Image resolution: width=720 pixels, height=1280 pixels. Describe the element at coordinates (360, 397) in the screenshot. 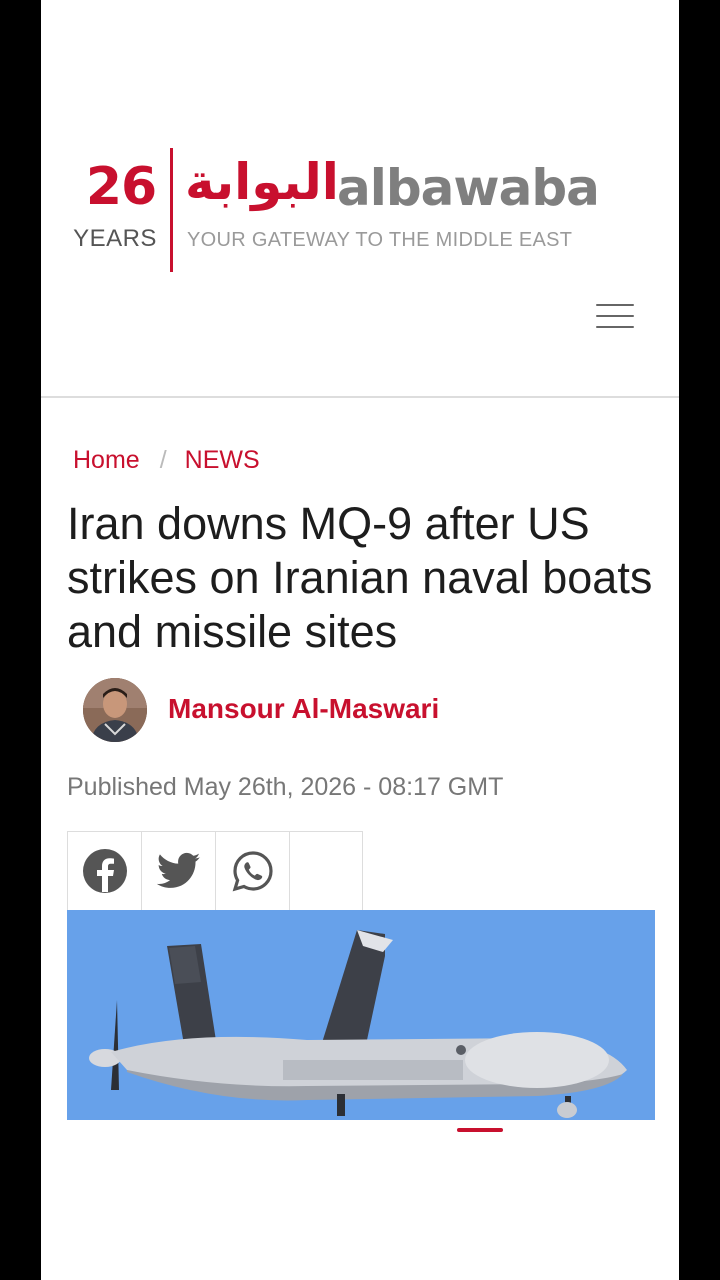

I see `header-divider` at that location.